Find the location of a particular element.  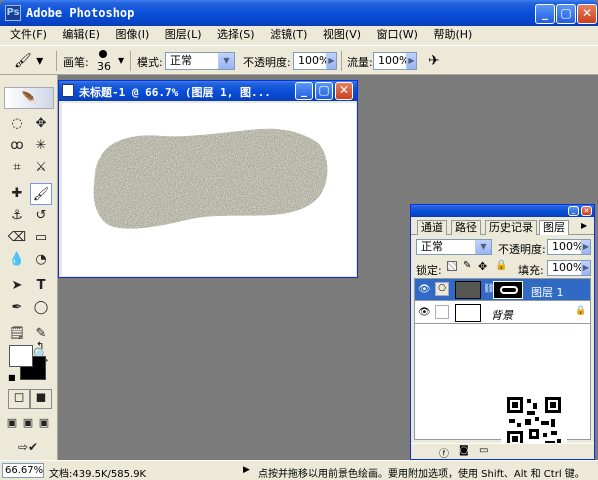

layers-panel-titlebar: _ ✕ is located at coordinates (502, 211).